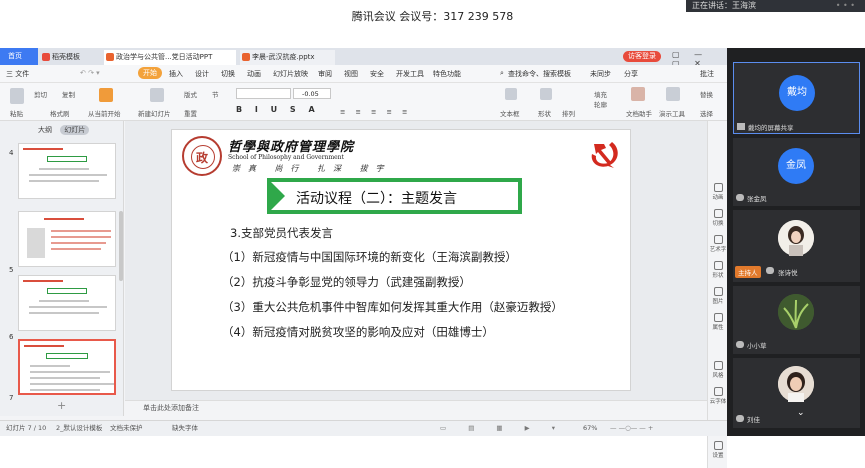 This screenshot has height=468, width=865. Describe the element at coordinates (358, 332) in the screenshot. I see `agenda-item: （4）新冠疫情对脱贫攻坚的影响及应对（田雄博士）` at that location.